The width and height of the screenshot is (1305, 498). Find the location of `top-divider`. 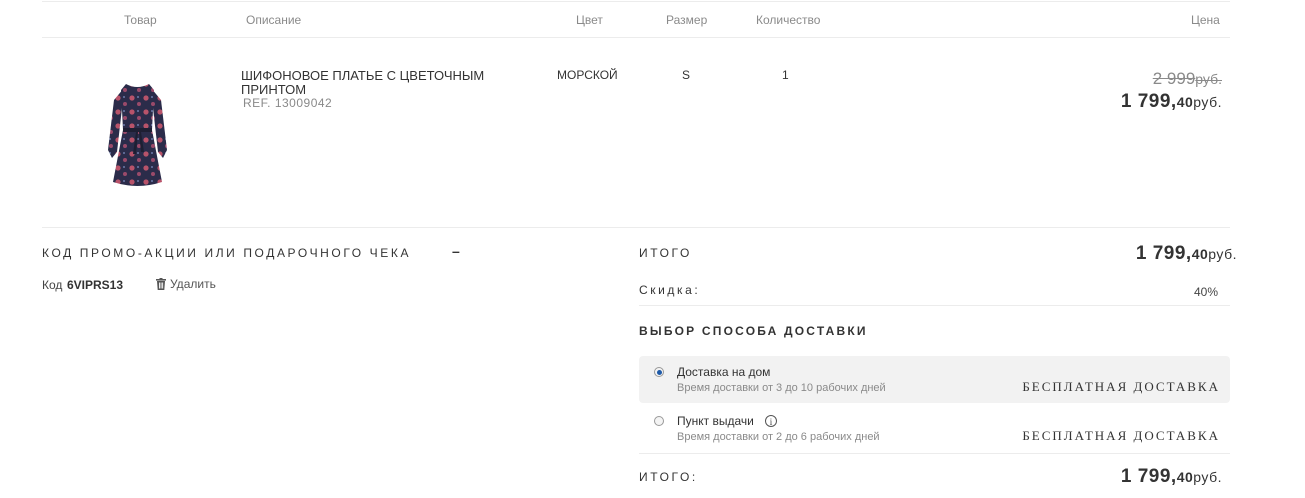

top-divider is located at coordinates (636, 1).